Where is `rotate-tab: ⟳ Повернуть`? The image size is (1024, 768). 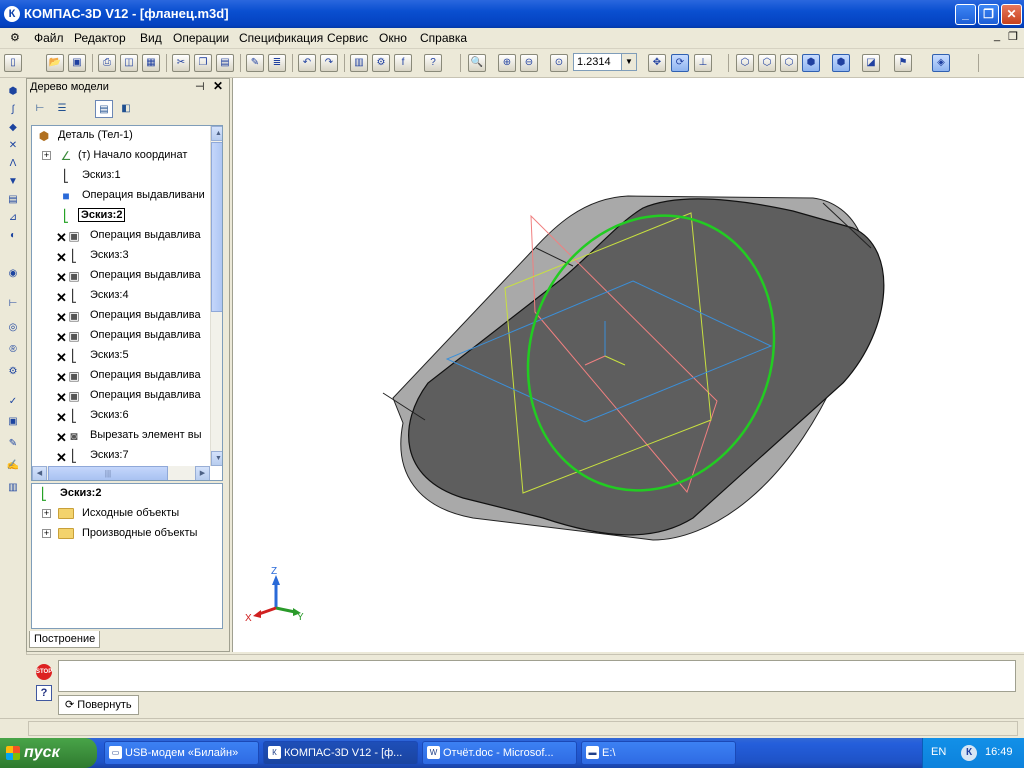 rotate-tab: ⟳ Повернуть is located at coordinates (98, 705).